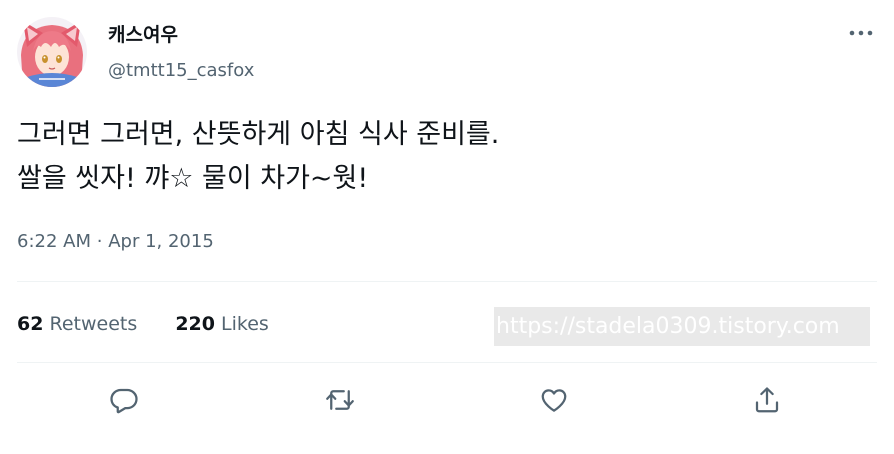 This screenshot has height=454, width=894. What do you see at coordinates (181, 71) in the screenshot?
I see `user-handle: @tmtt15_casfox` at bounding box center [181, 71].